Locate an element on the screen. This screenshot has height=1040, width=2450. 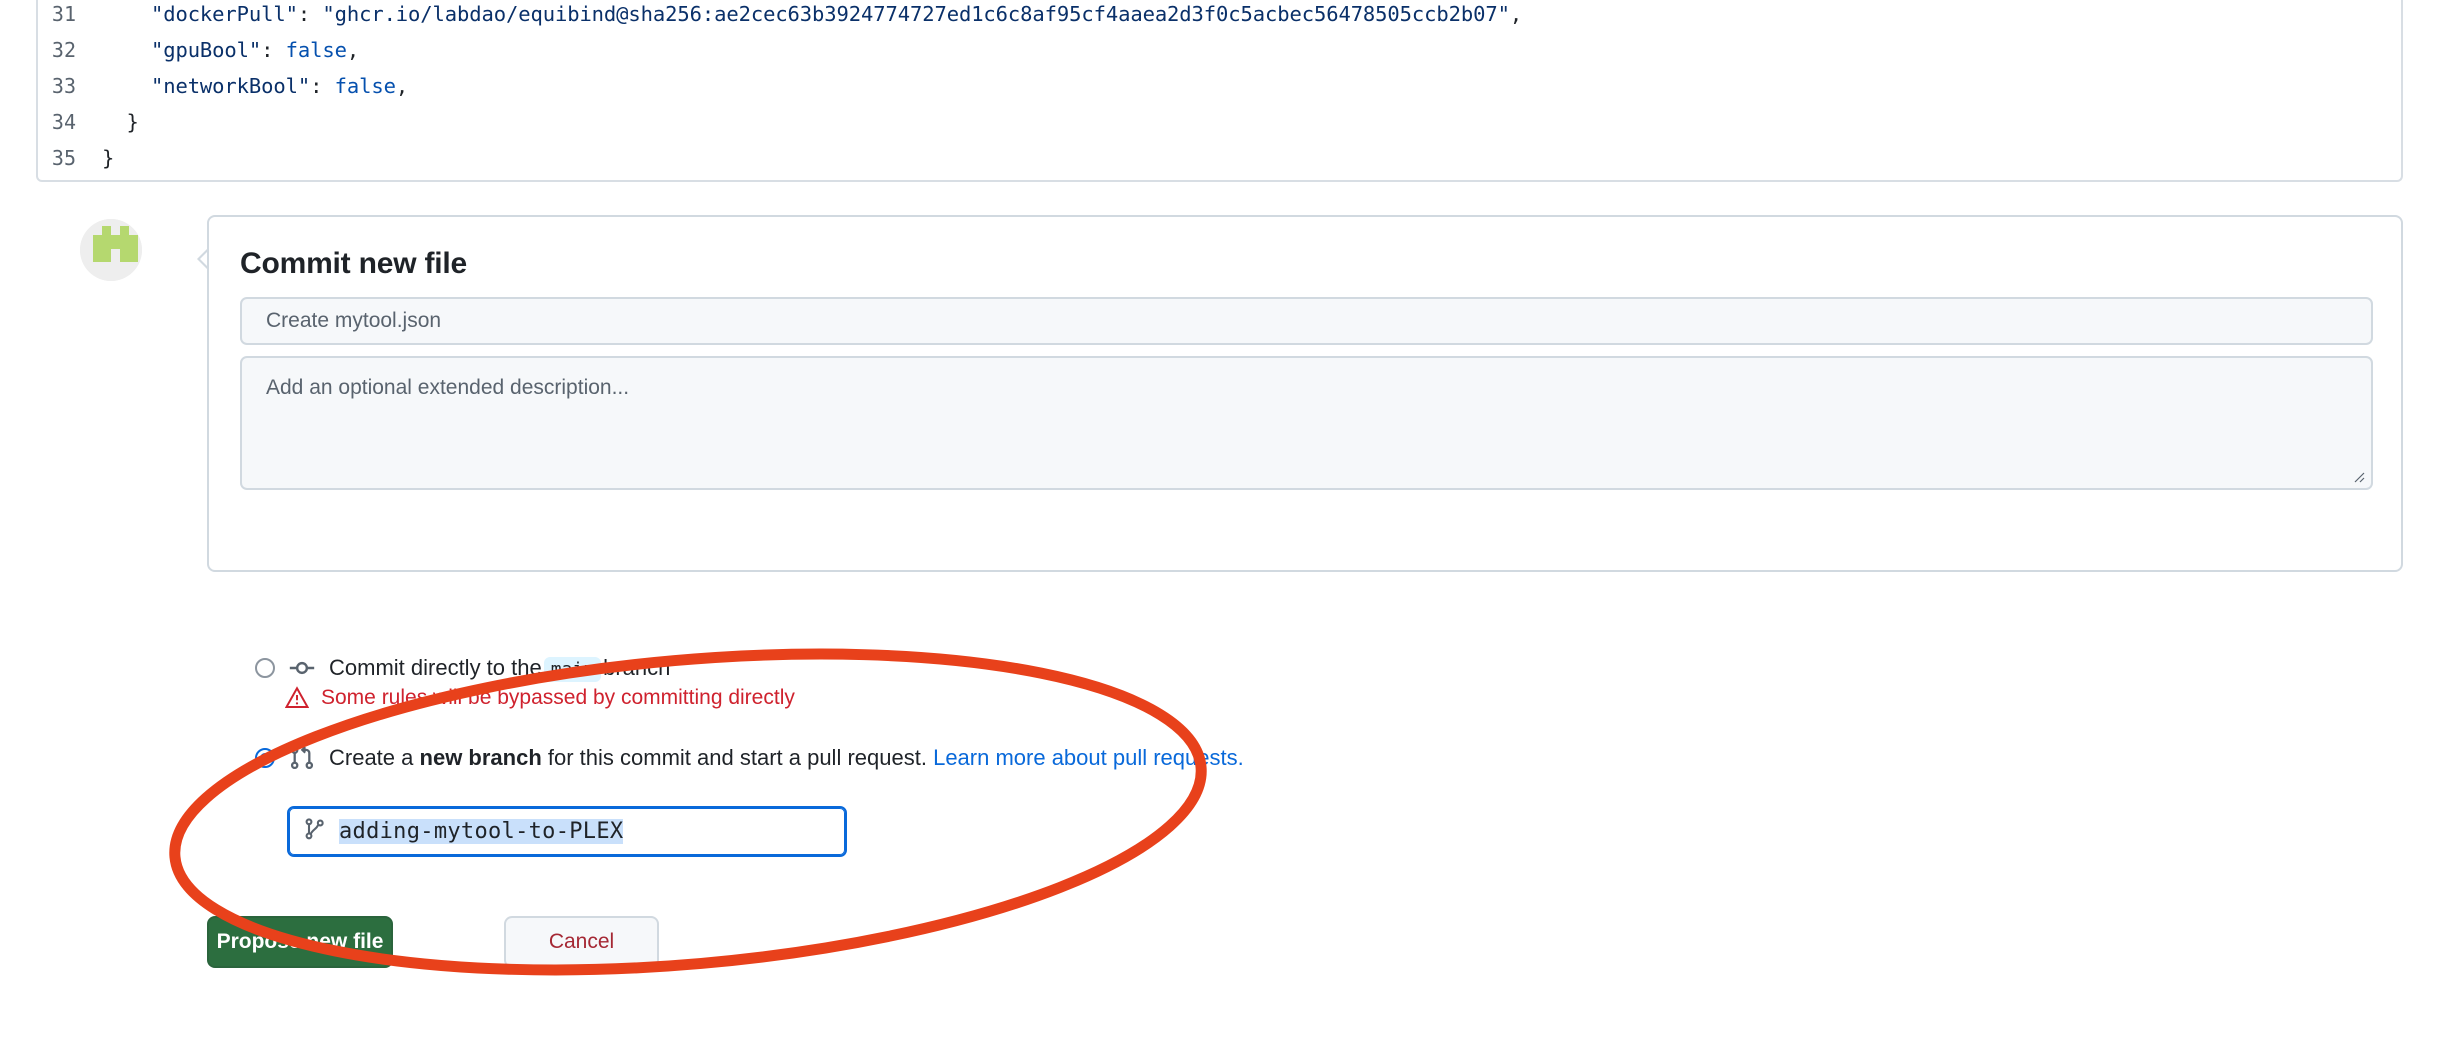
commit-message-placeholder: Create mytool.json is located at coordinates (354, 320).